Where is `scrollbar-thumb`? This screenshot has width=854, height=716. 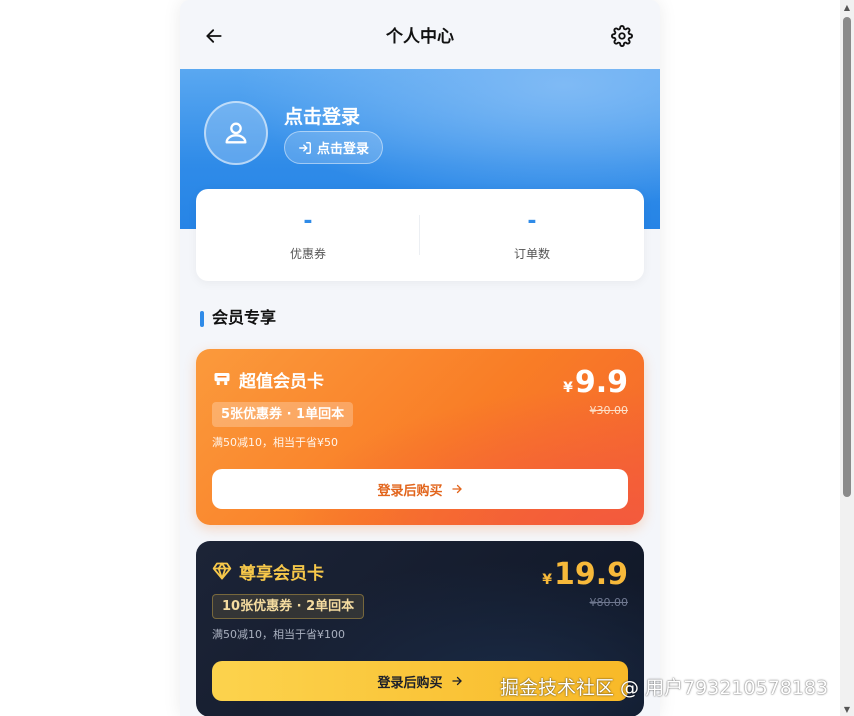
scrollbar-thumb is located at coordinates (847, 257).